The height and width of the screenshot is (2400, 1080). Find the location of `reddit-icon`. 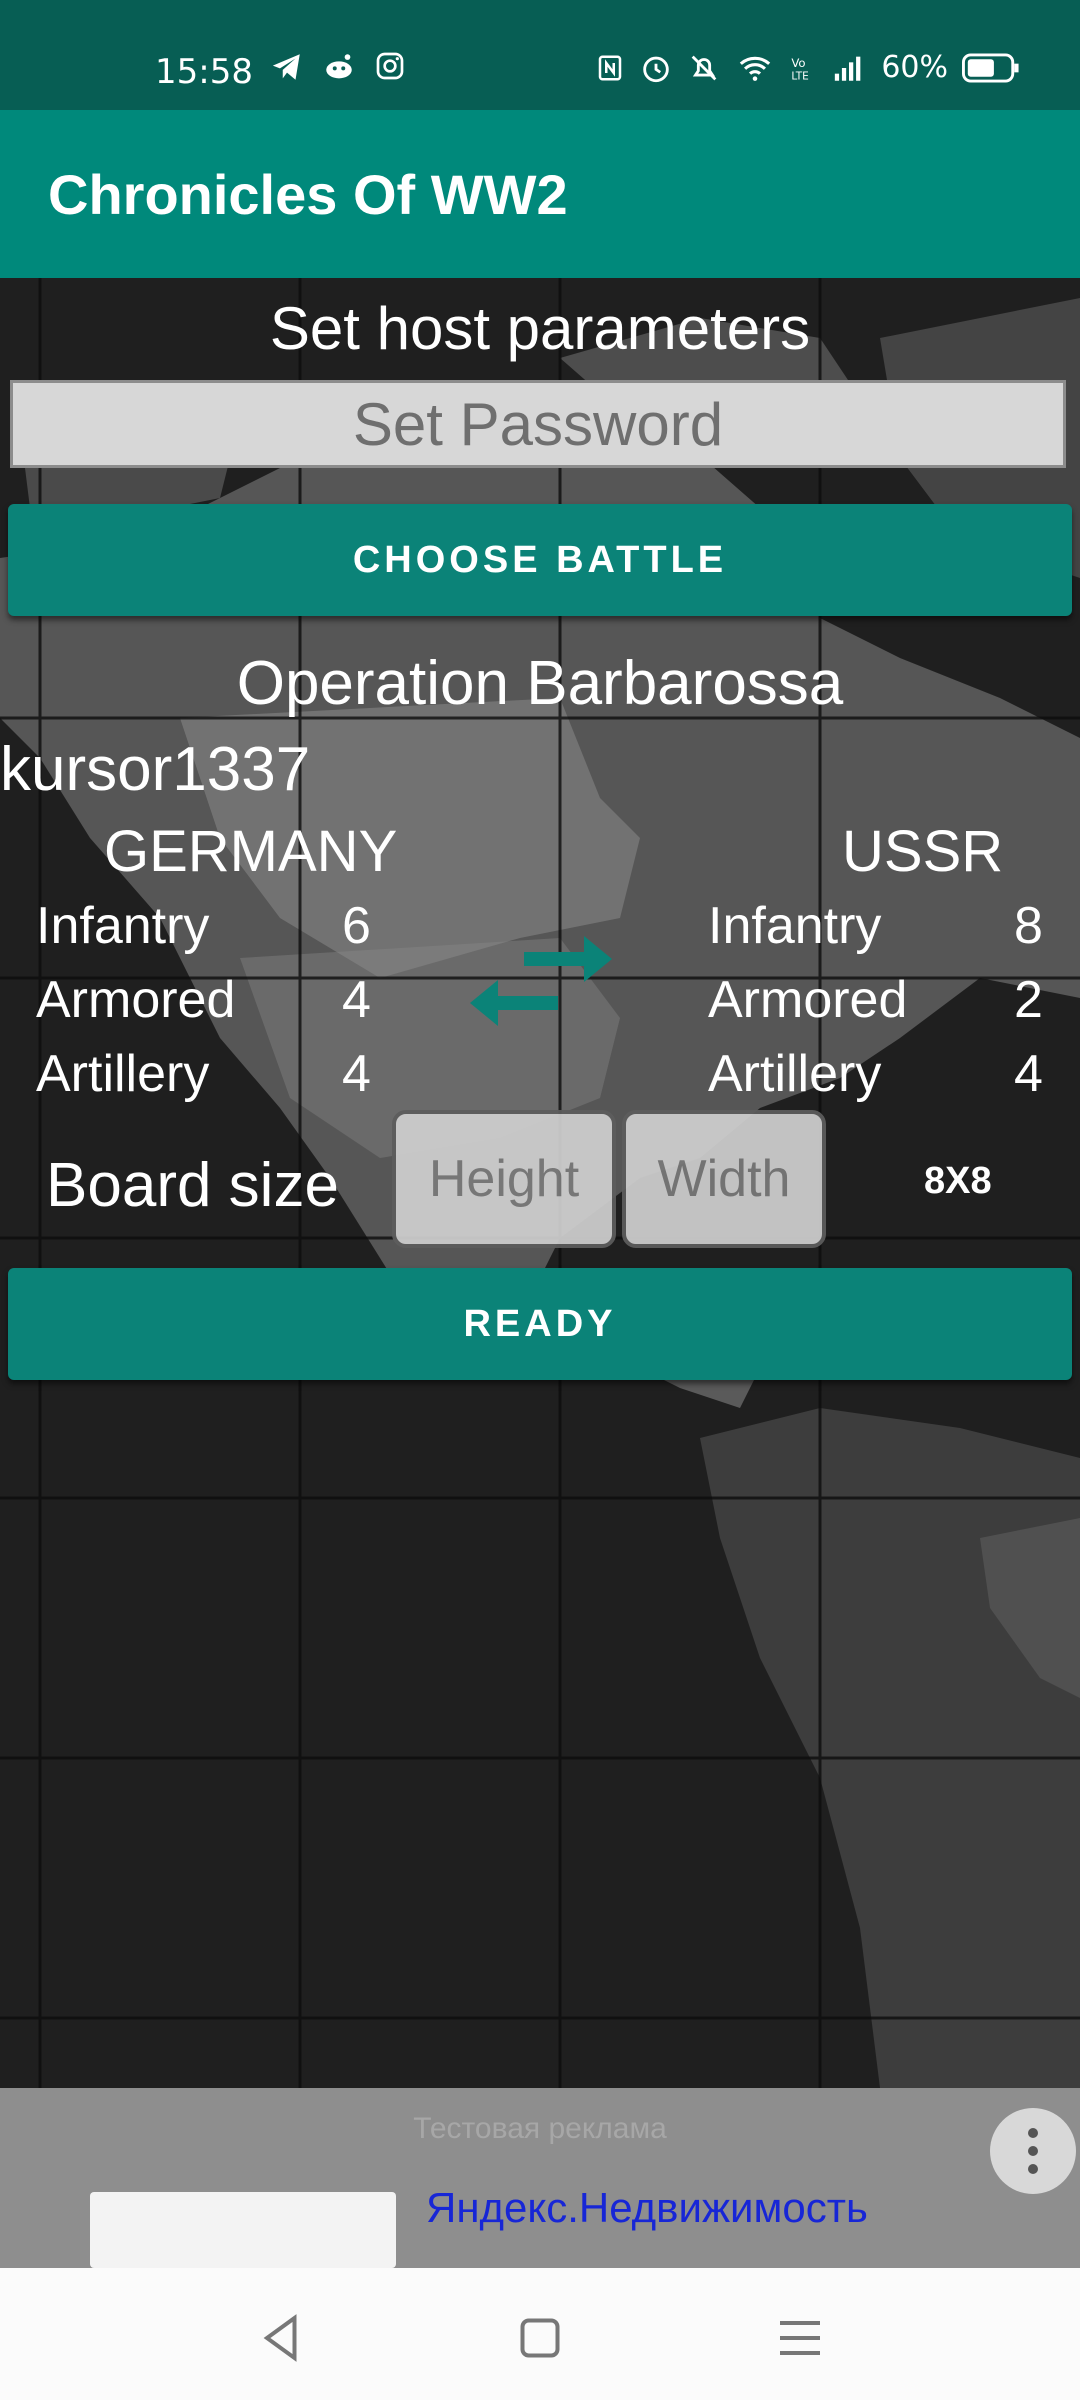

reddit-icon is located at coordinates (339, 66).